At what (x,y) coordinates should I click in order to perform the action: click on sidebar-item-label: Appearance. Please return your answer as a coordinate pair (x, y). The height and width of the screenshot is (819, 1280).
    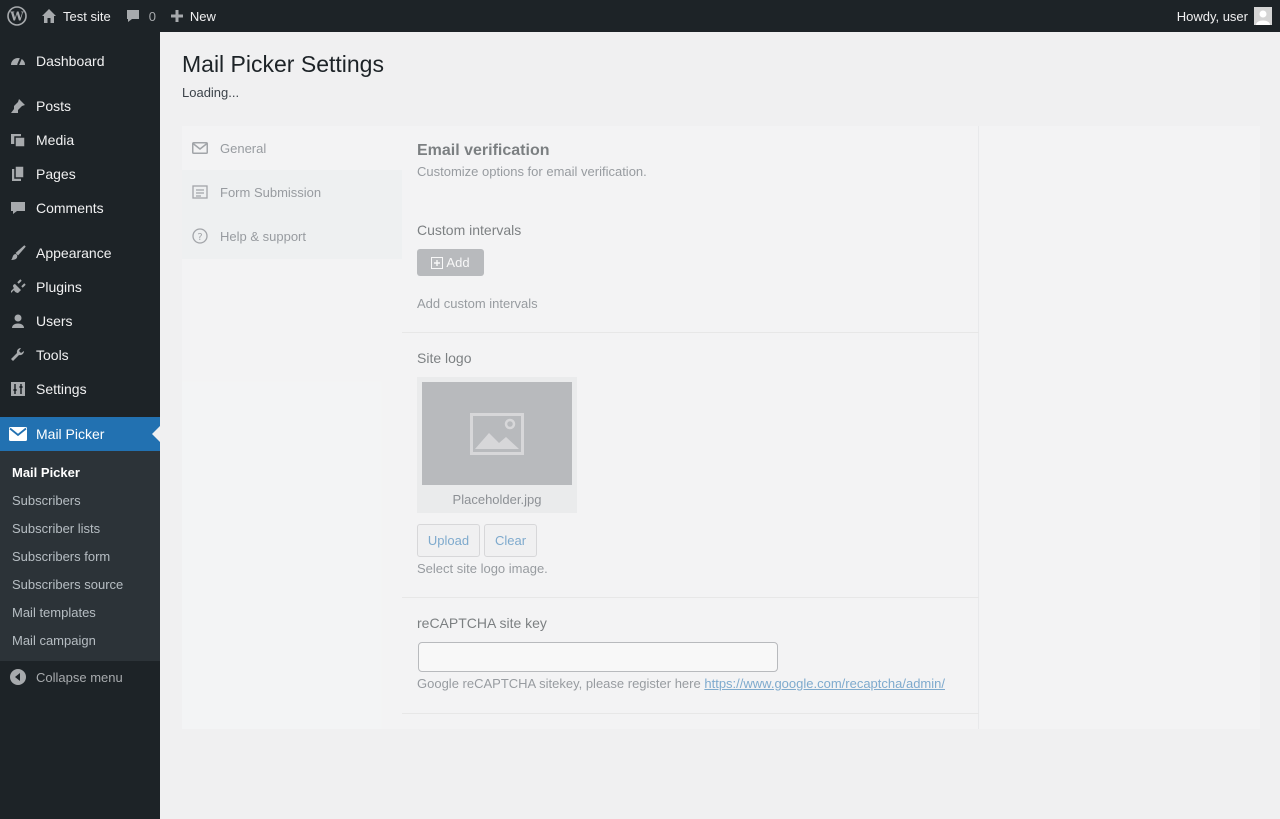
    Looking at the image, I should click on (74, 253).